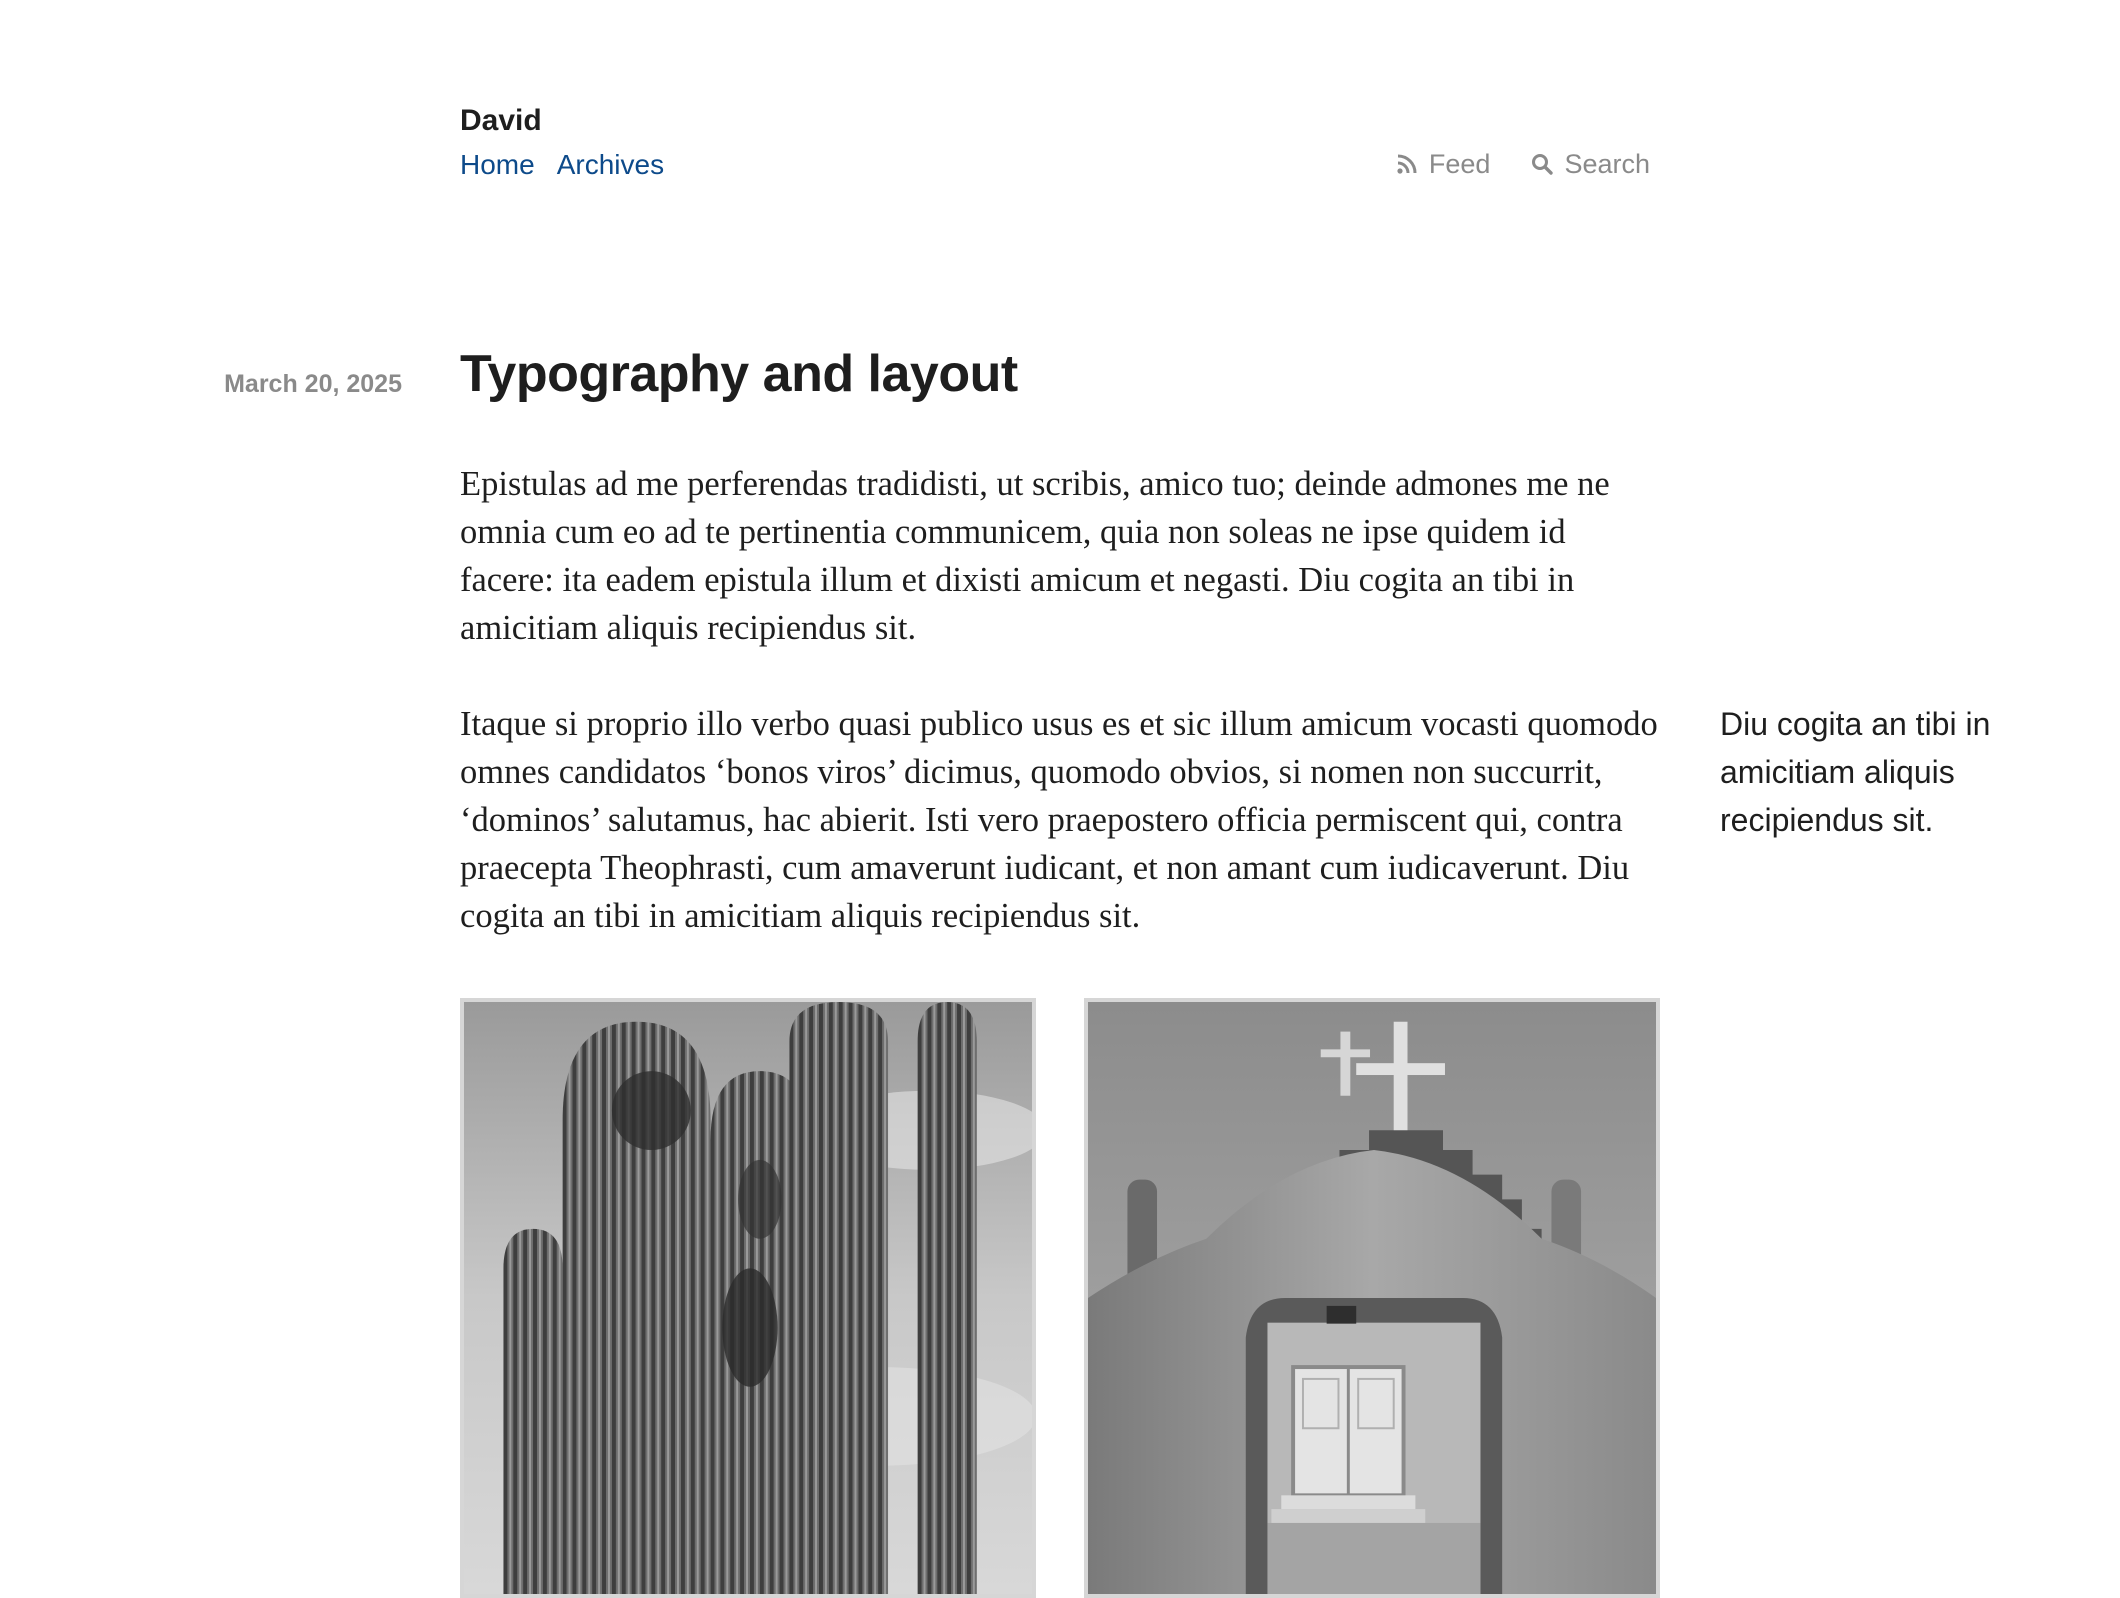  Describe the element at coordinates (1055, 147) in the screenshot. I see `site-header: David Home Archives Feed Search` at that location.